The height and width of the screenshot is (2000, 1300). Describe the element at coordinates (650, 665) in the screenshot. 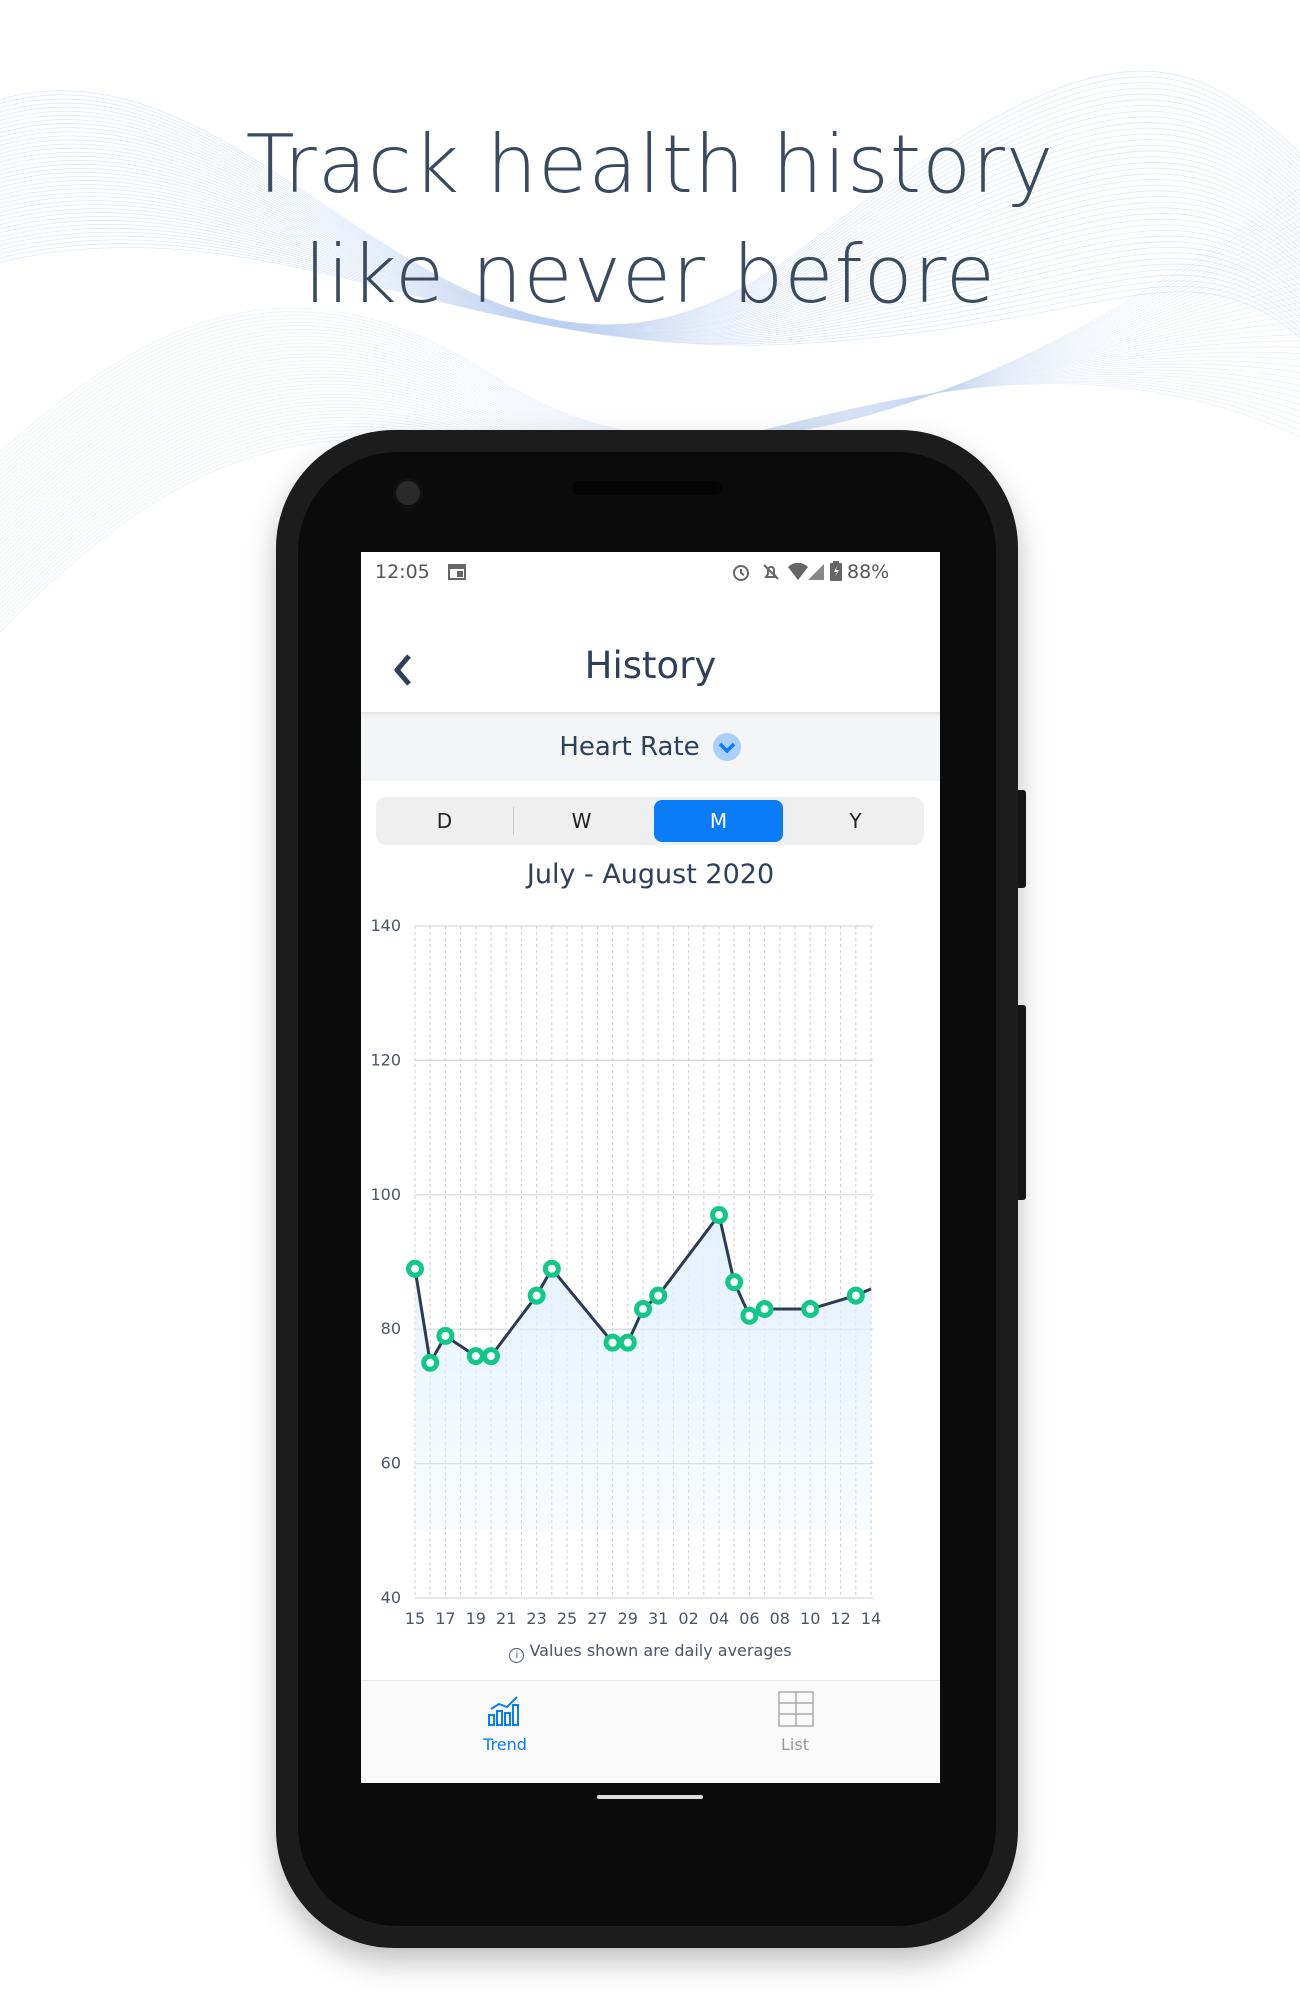

I see `page-title: History` at that location.